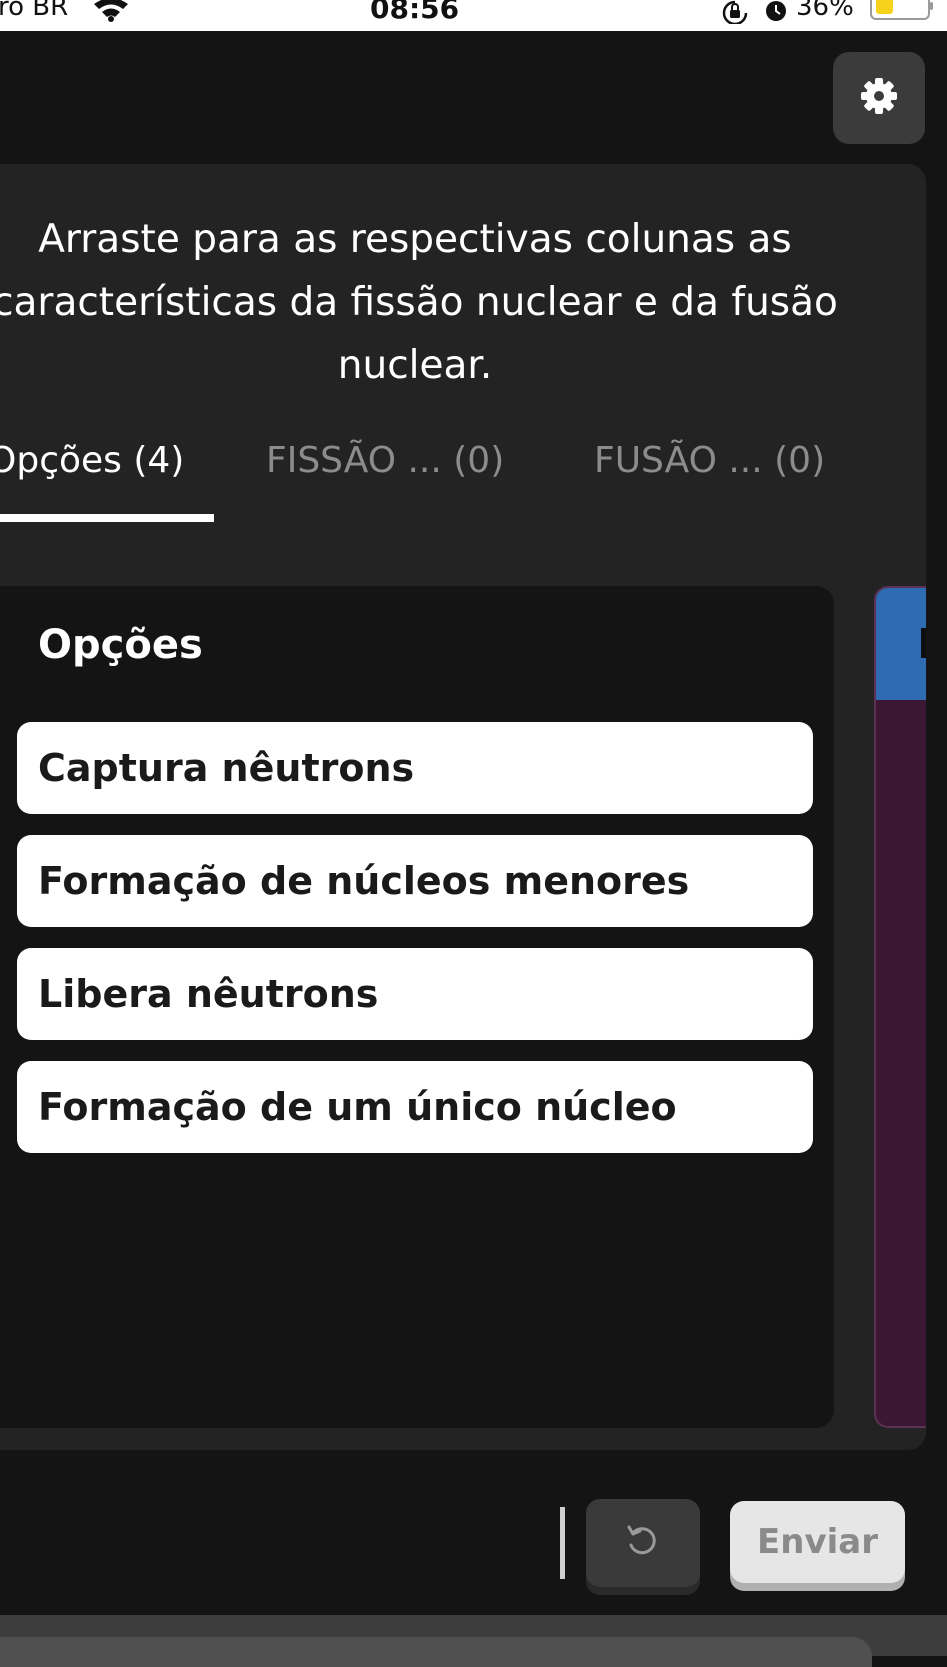 This screenshot has height=1667, width=947. I want to click on option-card-formacao-nucleos-menores: Formação de núcleos menores, so click(415, 881).